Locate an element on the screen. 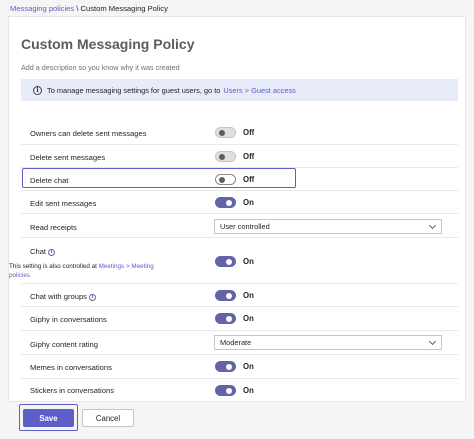 The height and width of the screenshot is (439, 474). setting-label: Owners can delete sent messages is located at coordinates (88, 133).